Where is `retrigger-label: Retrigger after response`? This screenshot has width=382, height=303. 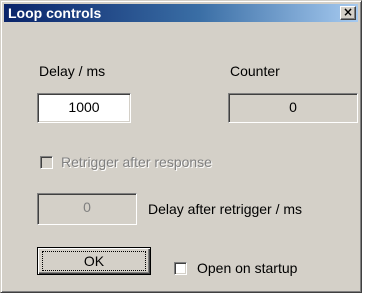 retrigger-label: Retrigger after response is located at coordinates (136, 162).